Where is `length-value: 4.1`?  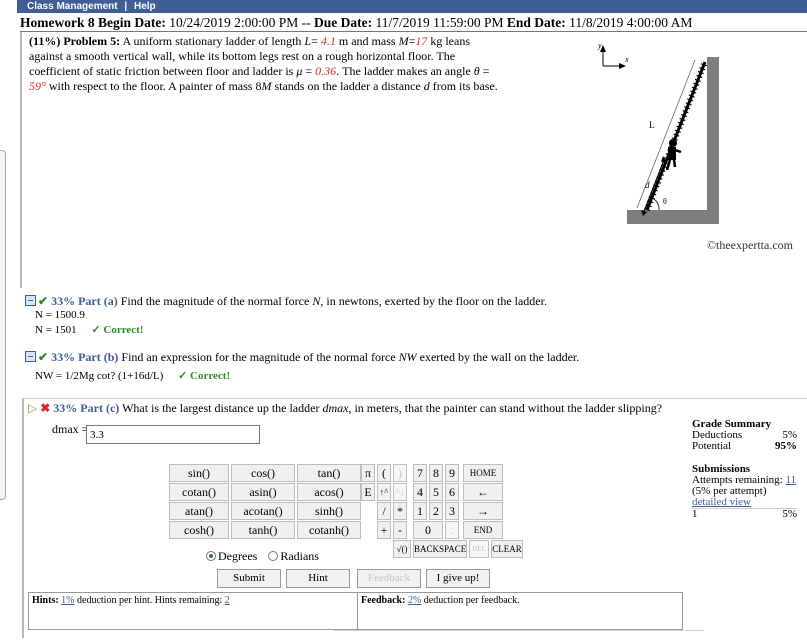
length-value: 4.1 is located at coordinates (328, 41).